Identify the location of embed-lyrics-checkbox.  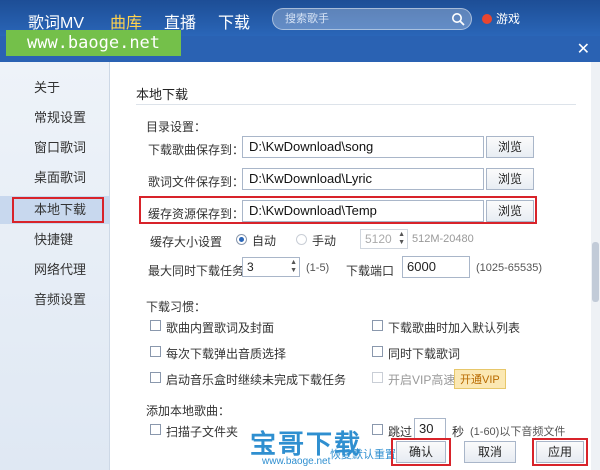
(155, 325).